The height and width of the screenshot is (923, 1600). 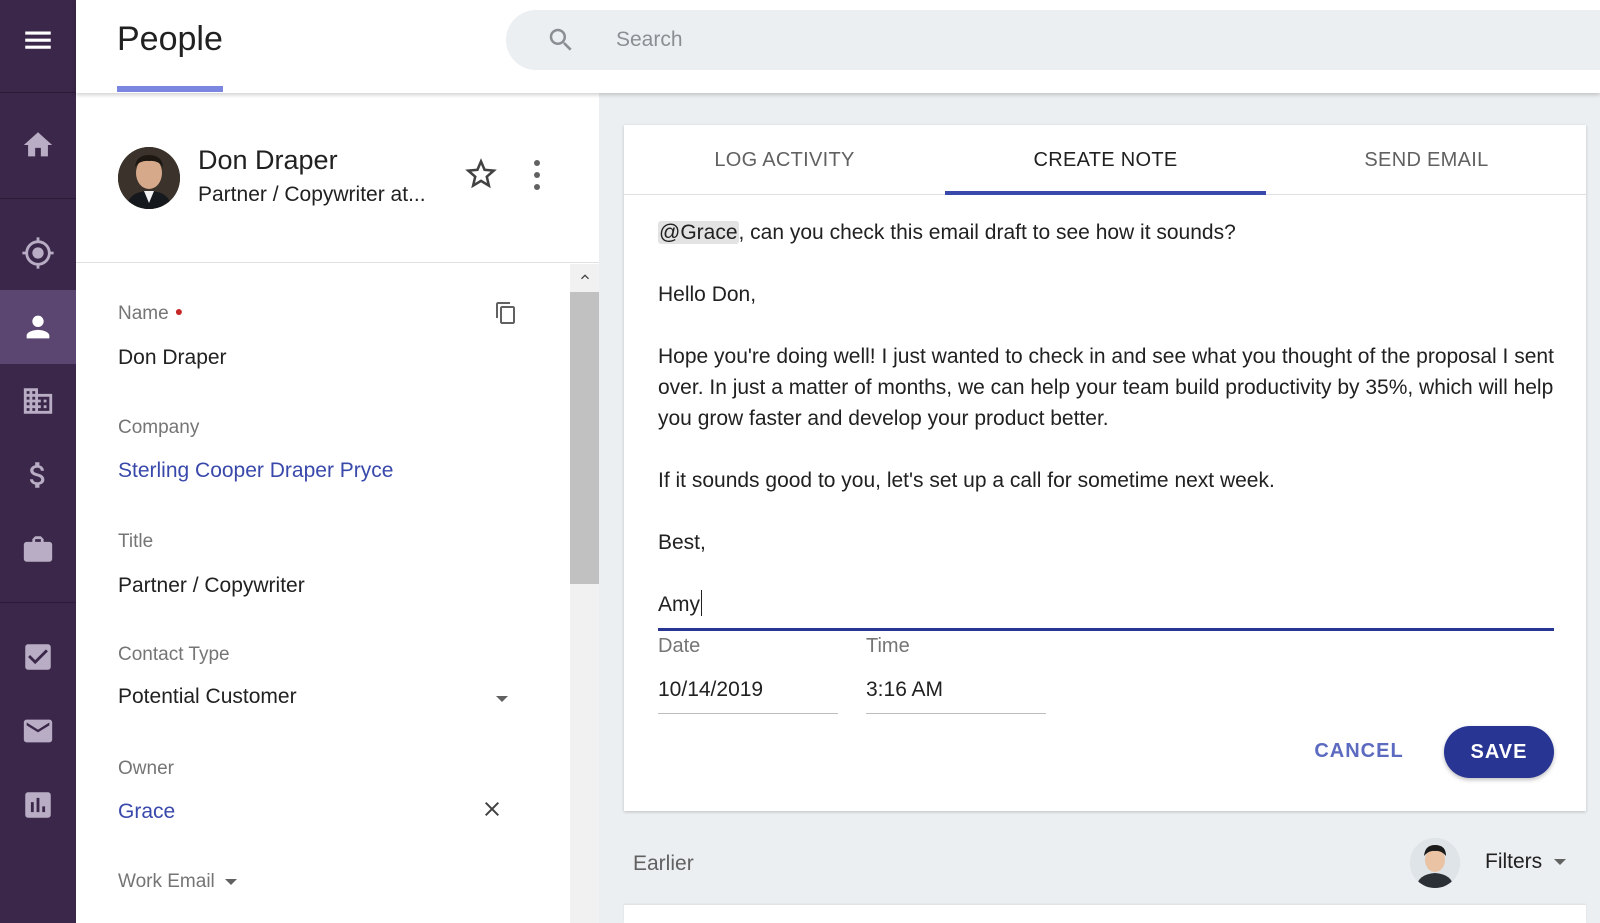 I want to click on sidebar-nav, so click(x=38, y=461).